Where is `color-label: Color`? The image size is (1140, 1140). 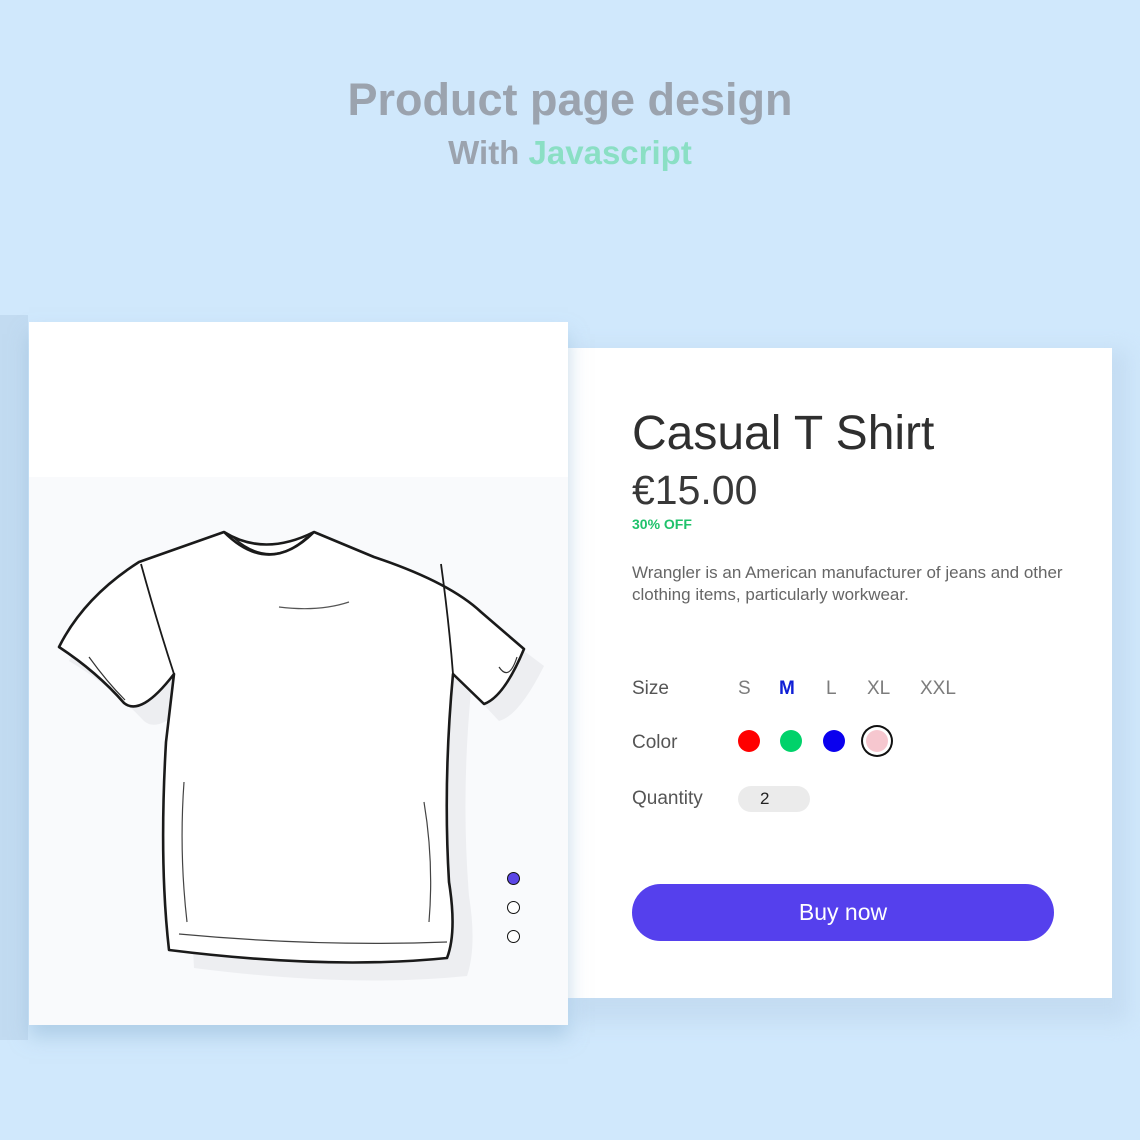
color-label: Color is located at coordinates (655, 742).